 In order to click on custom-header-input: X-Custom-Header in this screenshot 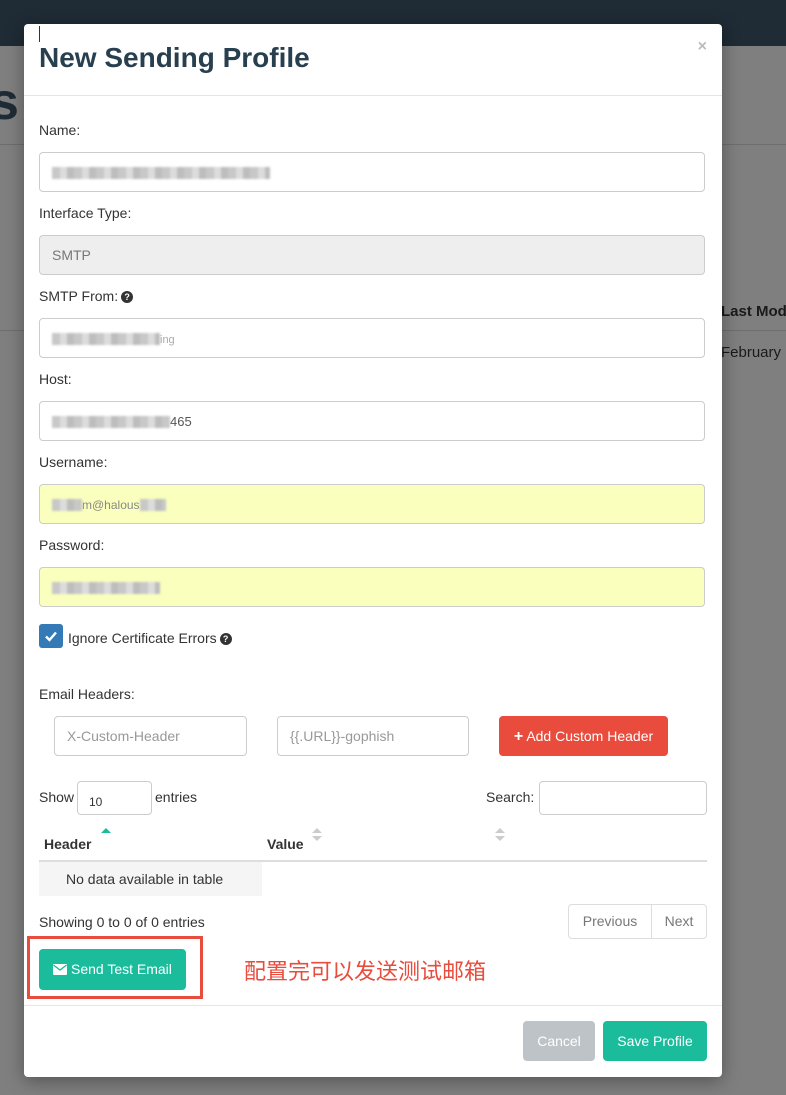, I will do `click(150, 736)`.